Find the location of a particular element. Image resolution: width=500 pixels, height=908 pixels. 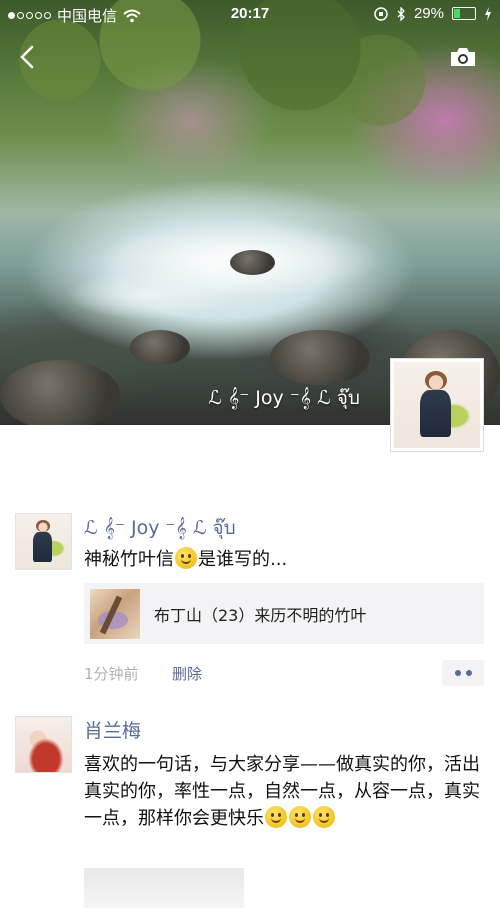

camera-icon is located at coordinates (463, 57).